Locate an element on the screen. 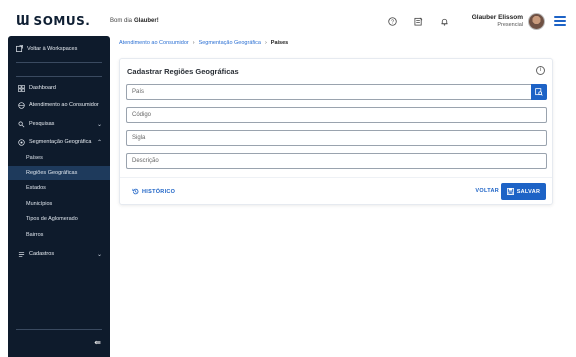 The width and height of the screenshot is (576, 357). save-button: SALVAR is located at coordinates (523, 191).